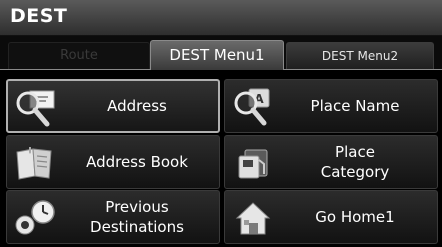 The height and width of the screenshot is (247, 442). Describe the element at coordinates (36, 108) in the screenshot. I see `magnifier-envelope-icon` at that location.